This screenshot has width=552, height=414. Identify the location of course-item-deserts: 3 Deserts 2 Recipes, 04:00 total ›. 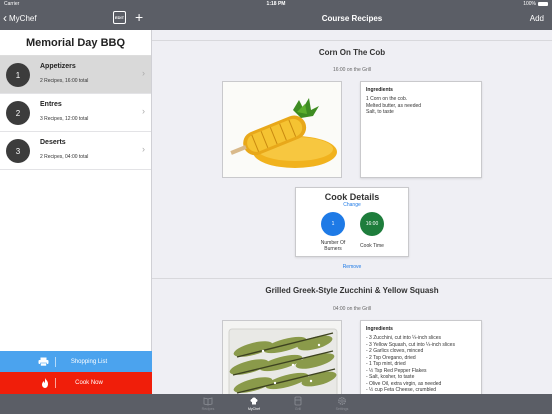
(75, 151).